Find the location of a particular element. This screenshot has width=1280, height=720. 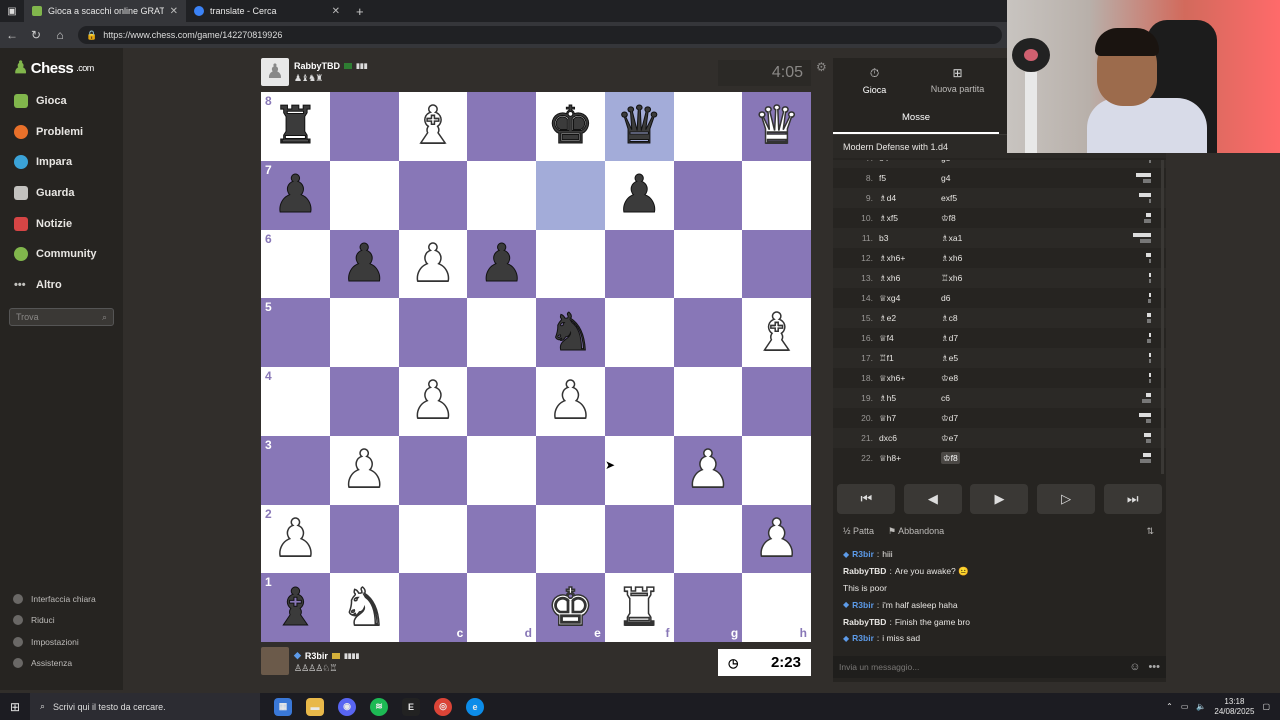

board-square: ♛ is located at coordinates (776, 126).